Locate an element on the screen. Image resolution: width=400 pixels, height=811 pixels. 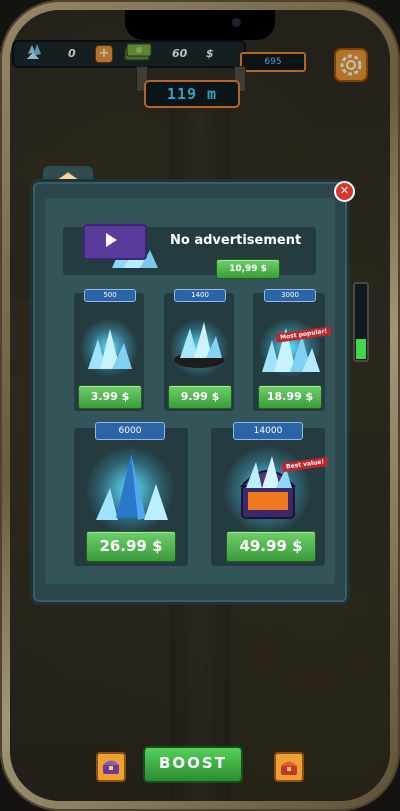
video-play-icon is located at coordinates (111, 240).